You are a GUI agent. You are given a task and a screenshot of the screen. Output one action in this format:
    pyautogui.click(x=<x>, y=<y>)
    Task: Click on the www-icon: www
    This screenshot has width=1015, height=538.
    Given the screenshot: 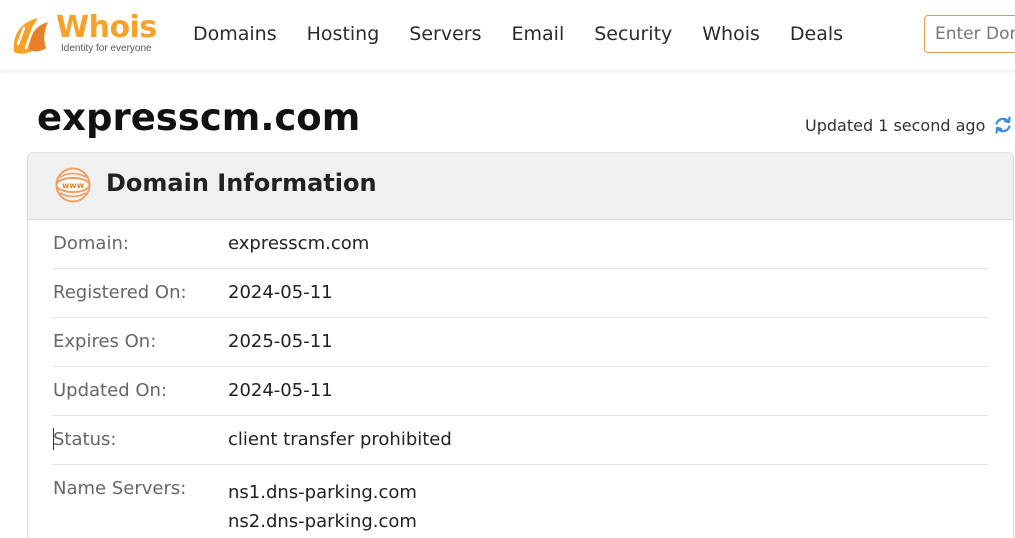 What is the action you would take?
    pyautogui.click(x=73, y=185)
    